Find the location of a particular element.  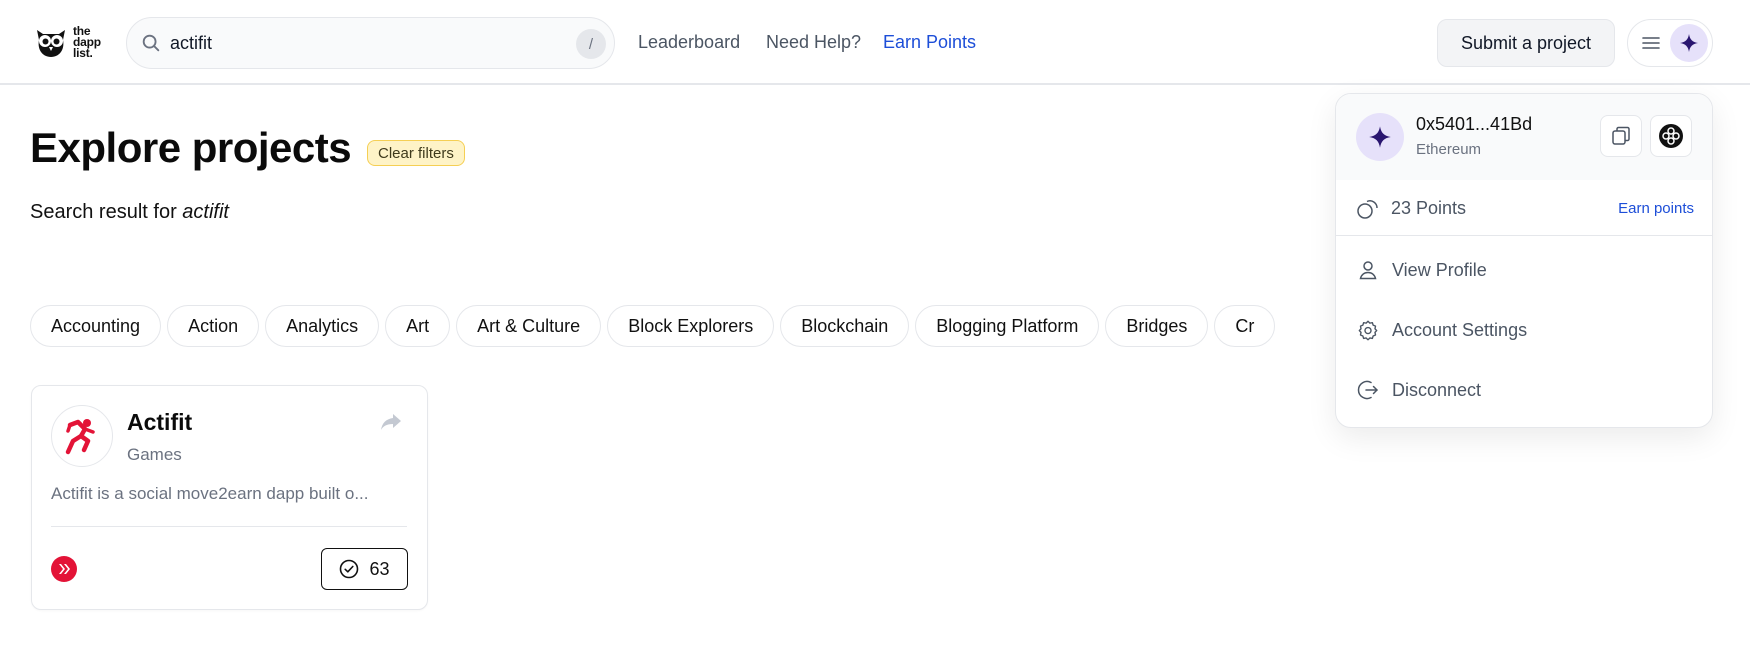

nav-earn-points: Earn Points is located at coordinates (929, 42).